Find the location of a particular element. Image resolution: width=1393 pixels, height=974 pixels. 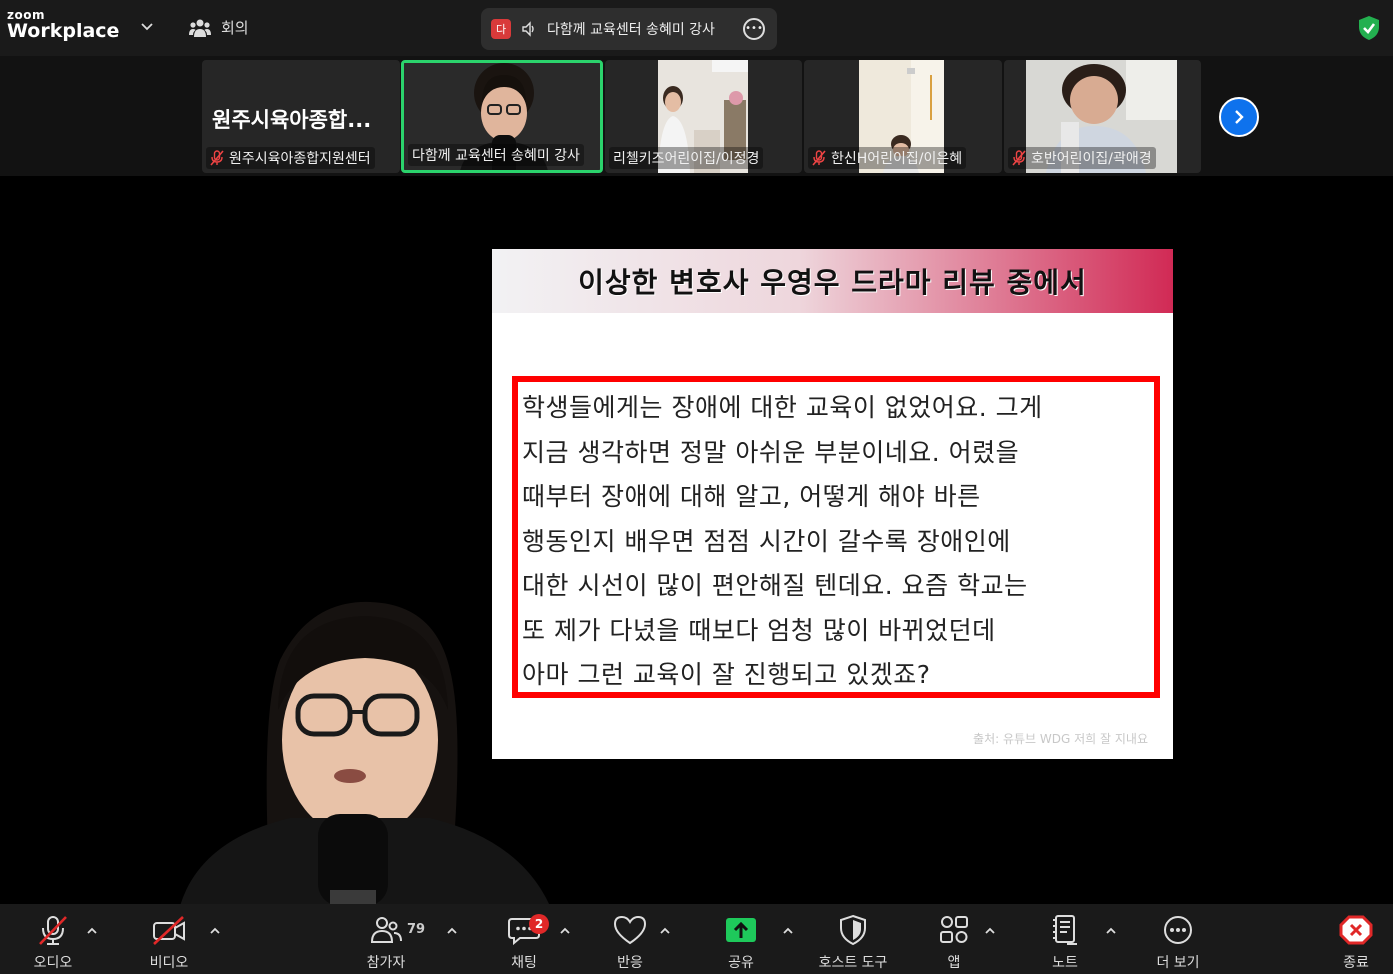

participant-name-tag: 한신H어린이집/이은혜 is located at coordinates (887, 158).